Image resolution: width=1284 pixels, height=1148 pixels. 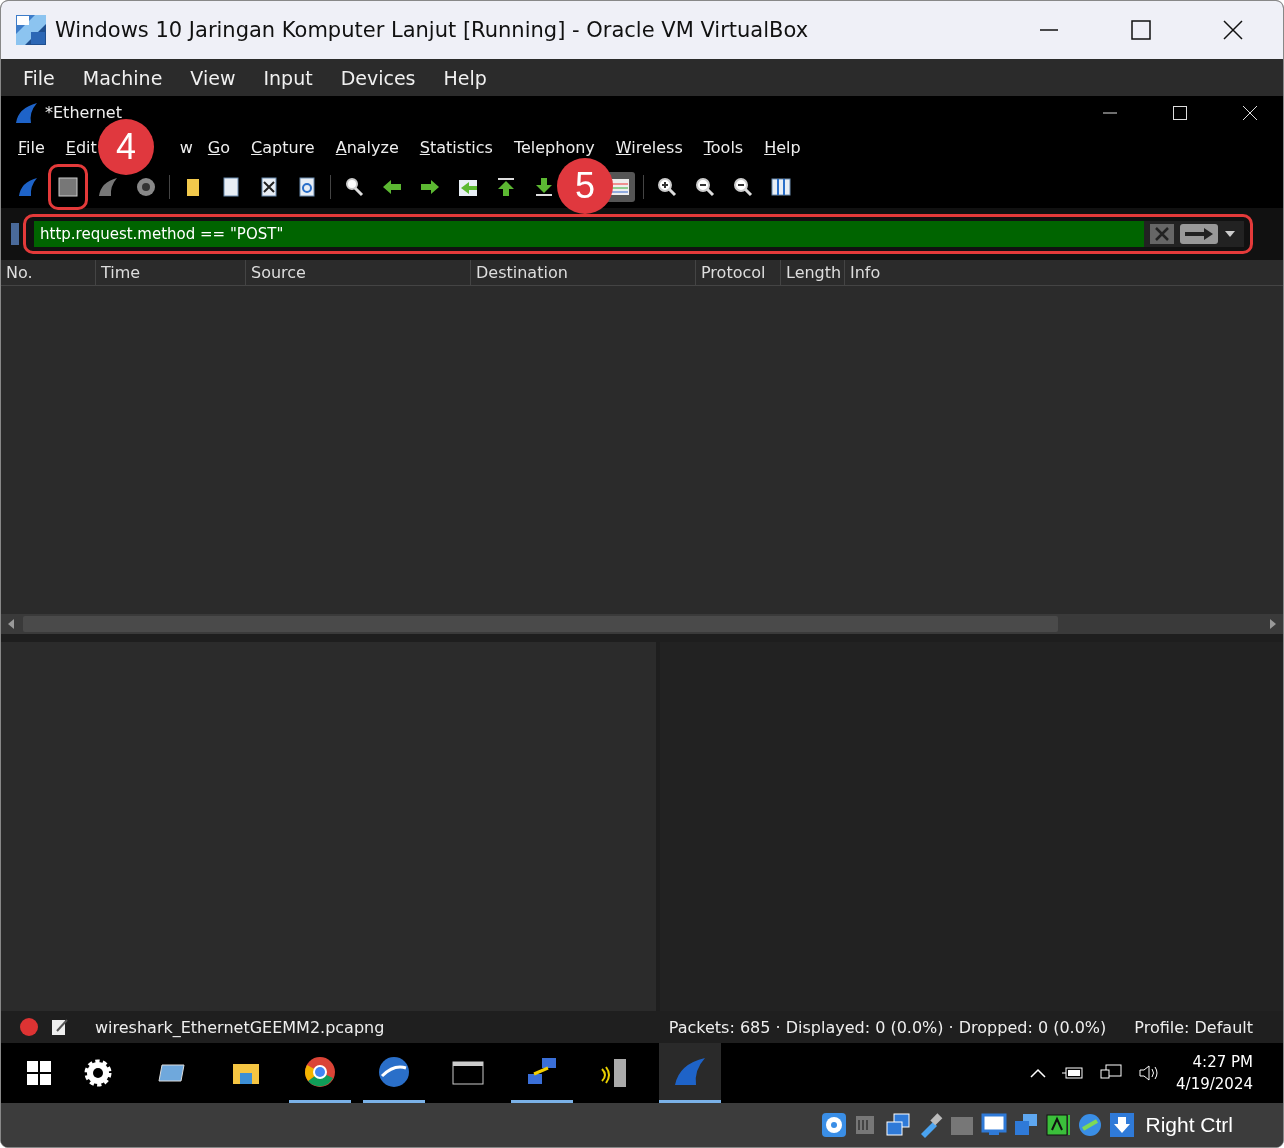 I want to click on fin-icon, so click(x=27, y=112).